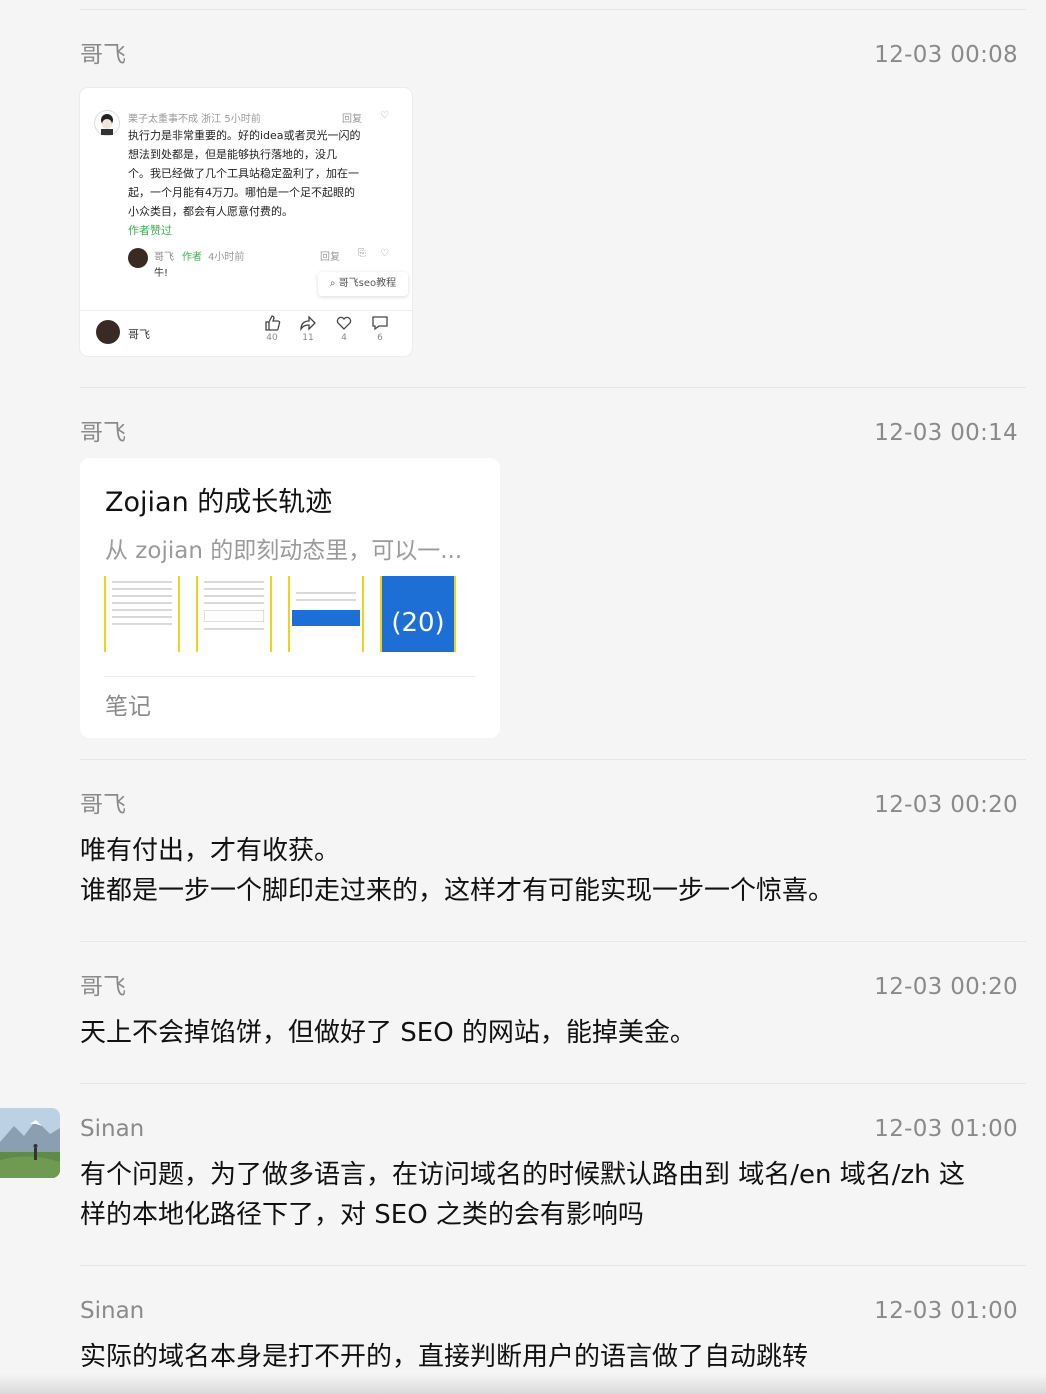 Image resolution: width=1046 pixels, height=1394 pixels. What do you see at coordinates (194, 119) in the screenshot?
I see `comment-header: 栗子太重事不成 浙江 5小时前` at bounding box center [194, 119].